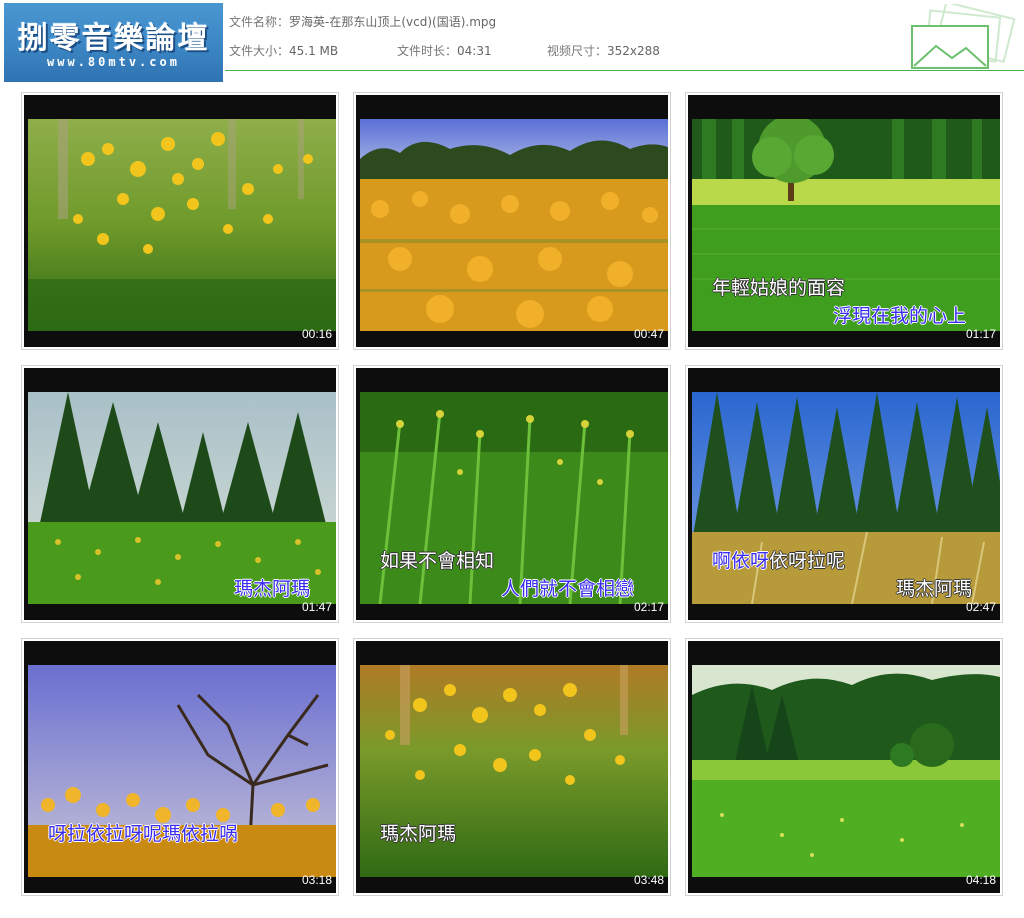  I want to click on thumbnail-9: 04:18, so click(844, 767).